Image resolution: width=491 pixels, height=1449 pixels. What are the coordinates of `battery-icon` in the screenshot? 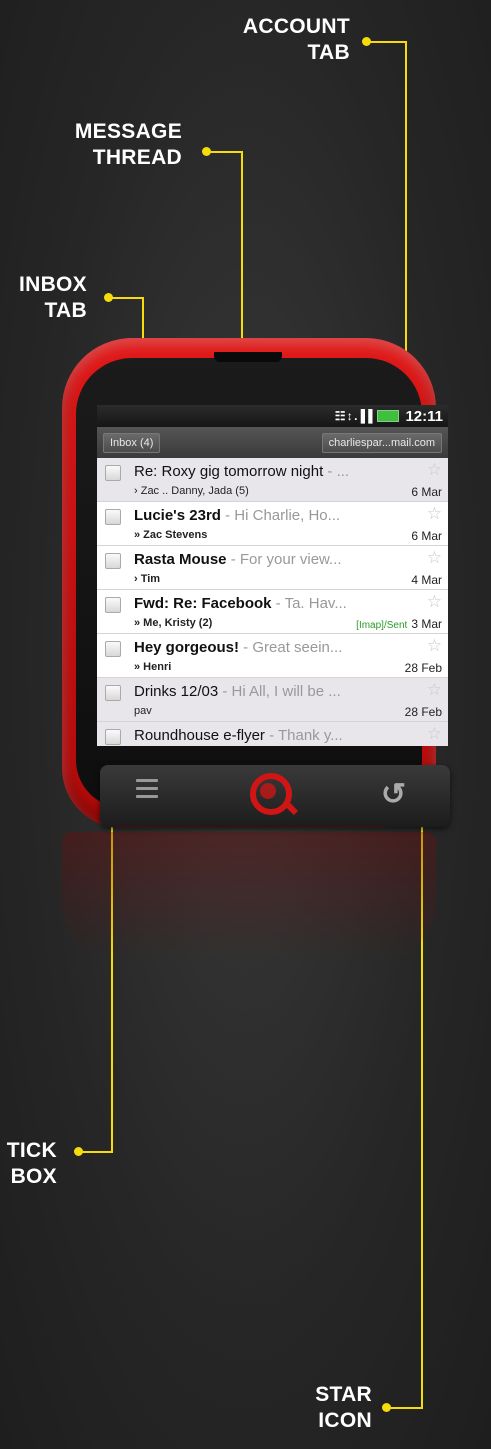 It's located at (388, 416).